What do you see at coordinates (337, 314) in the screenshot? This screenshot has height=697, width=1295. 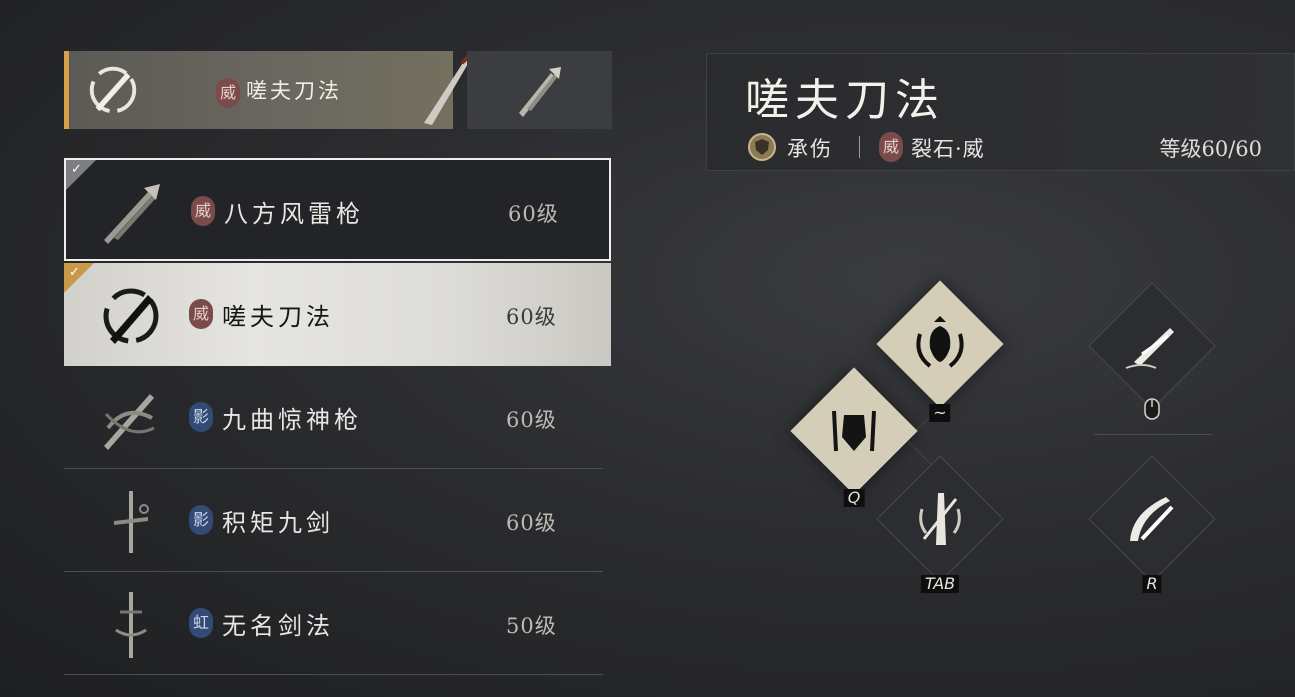 I see `weapon-list-item: ✓ 威 嗟夫刀法 60级` at bounding box center [337, 314].